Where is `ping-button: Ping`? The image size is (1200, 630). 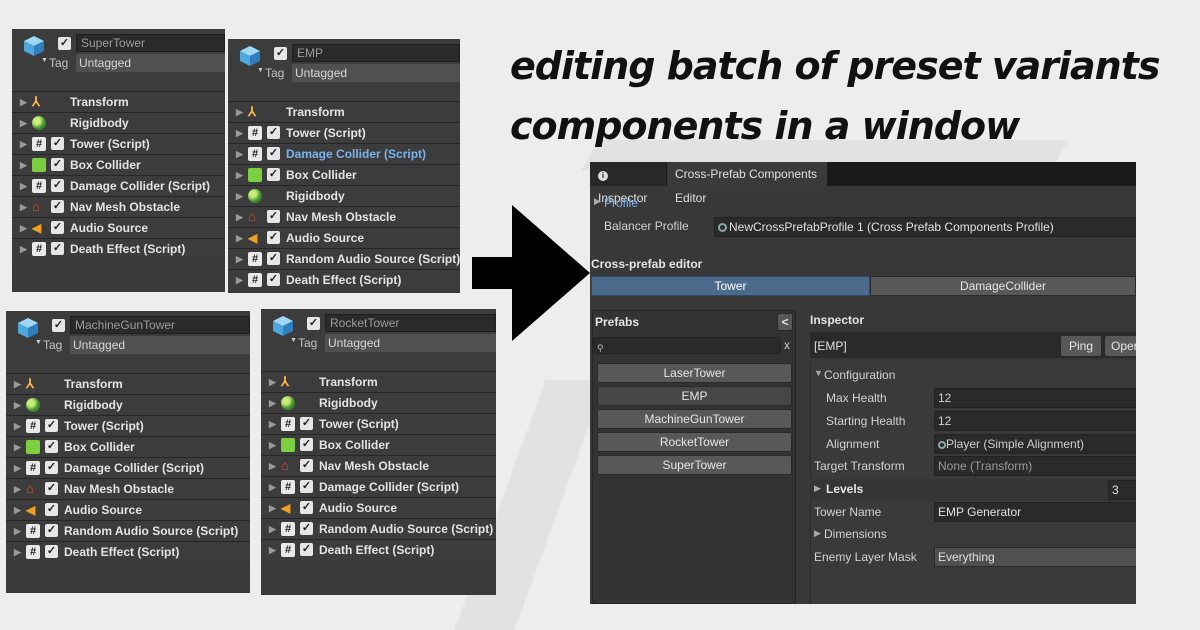
ping-button: Ping is located at coordinates (1081, 346).